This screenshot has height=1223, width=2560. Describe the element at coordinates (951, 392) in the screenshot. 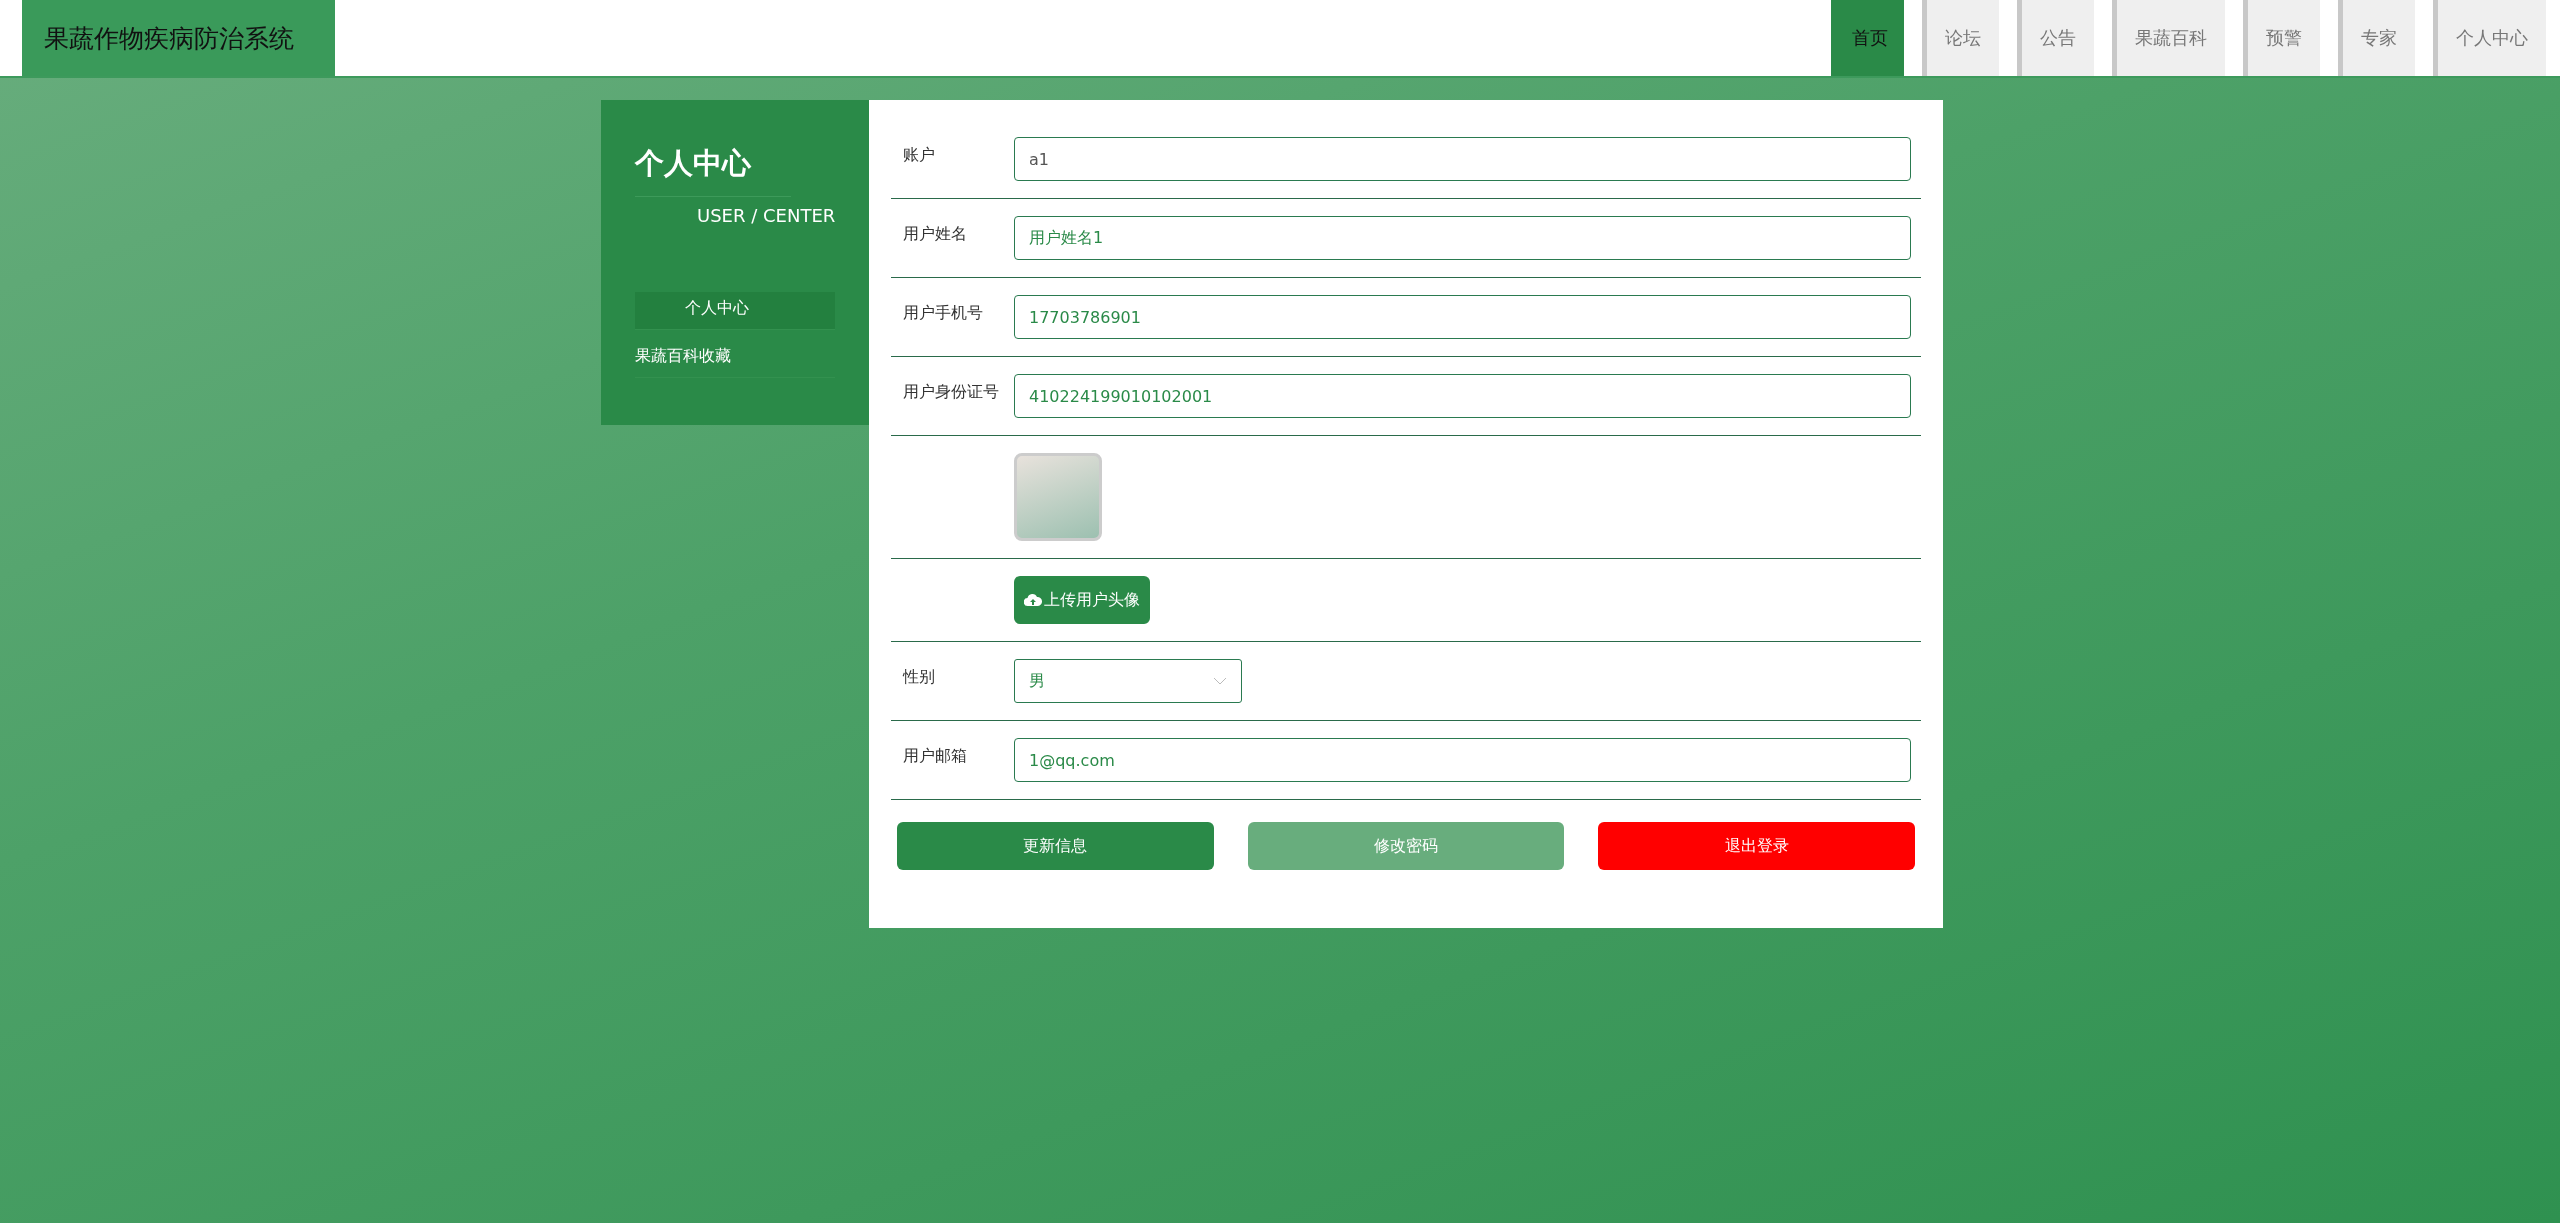

I see `field-label: 用户身份证号` at that location.